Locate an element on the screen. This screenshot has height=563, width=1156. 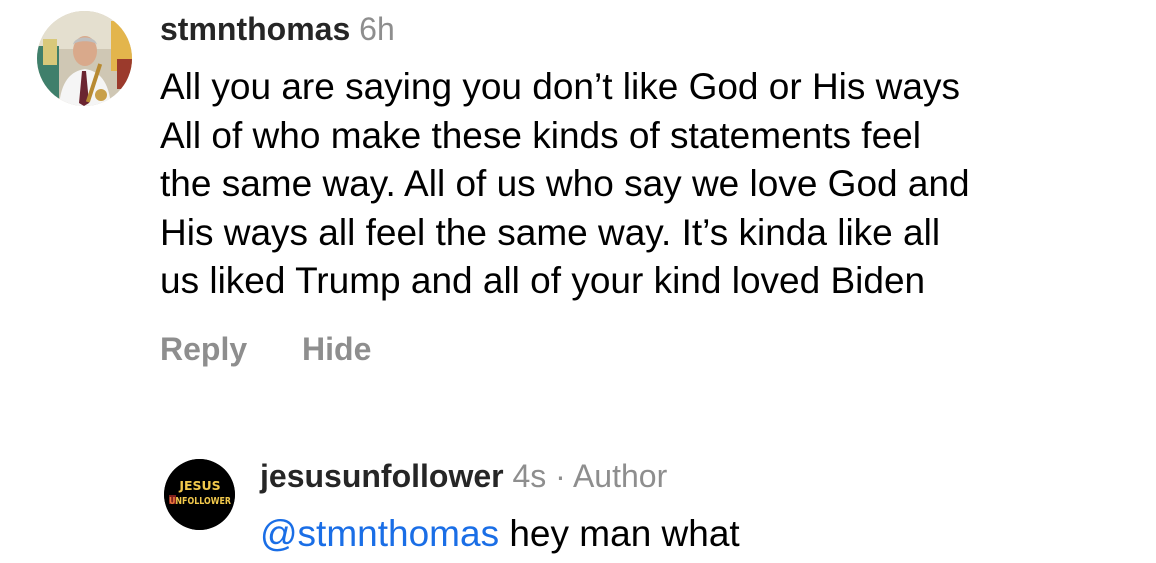
reply-button: Reply is located at coordinates (203, 349).